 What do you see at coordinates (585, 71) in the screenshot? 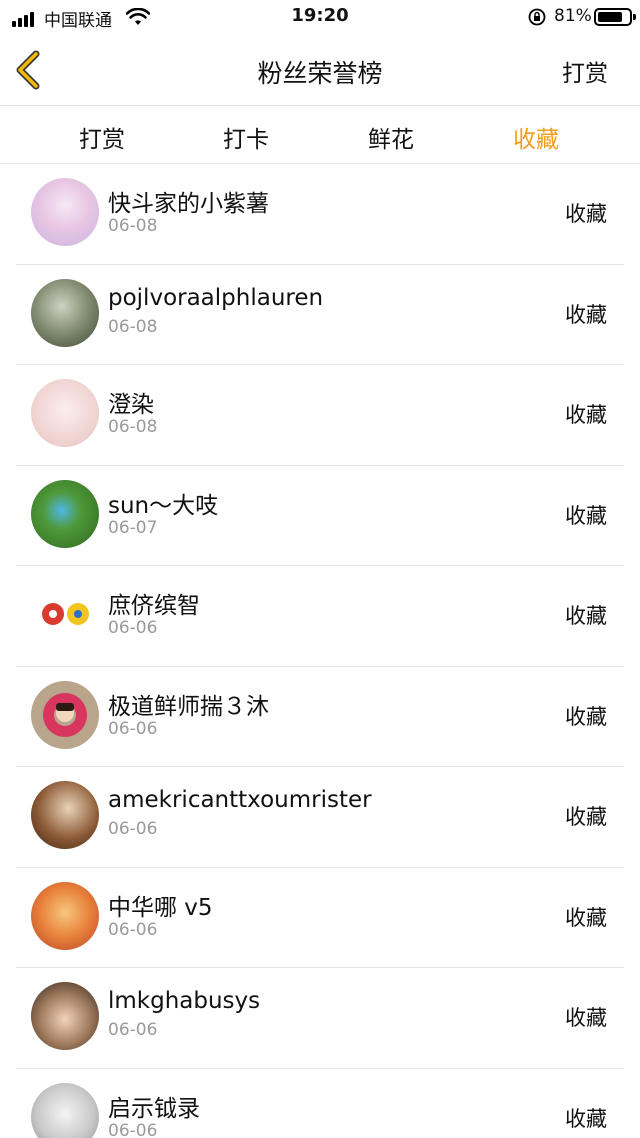
I see `reward-button: 打赏` at bounding box center [585, 71].